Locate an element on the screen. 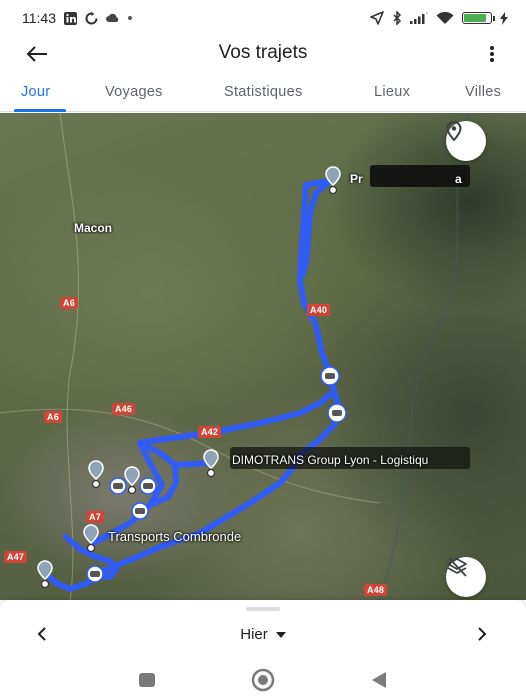 Image resolution: width=526 pixels, height=700 pixels. battery-icon is located at coordinates (478, 18).